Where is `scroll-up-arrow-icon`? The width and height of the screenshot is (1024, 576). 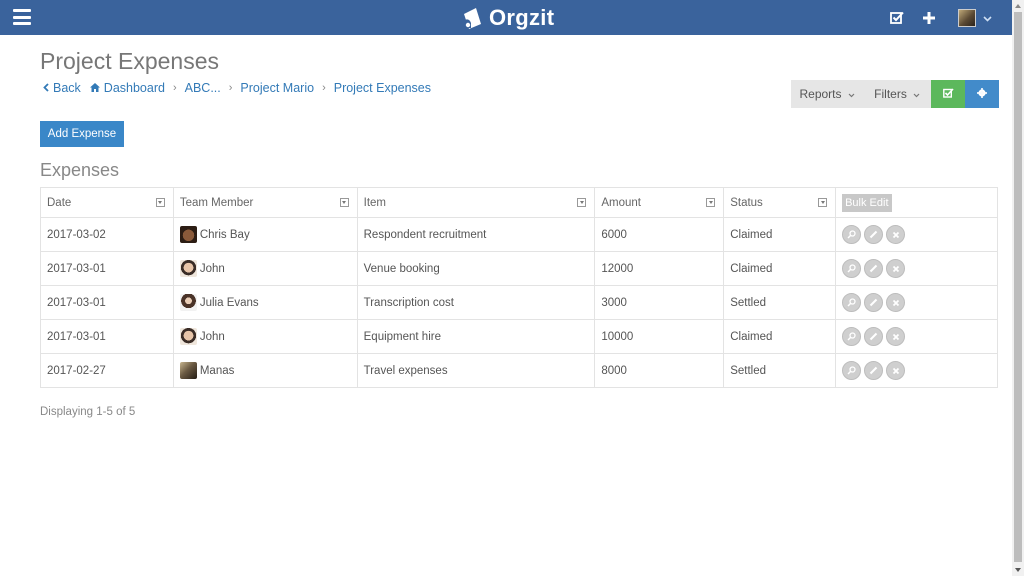
scroll-up-arrow-icon is located at coordinates (1018, 6).